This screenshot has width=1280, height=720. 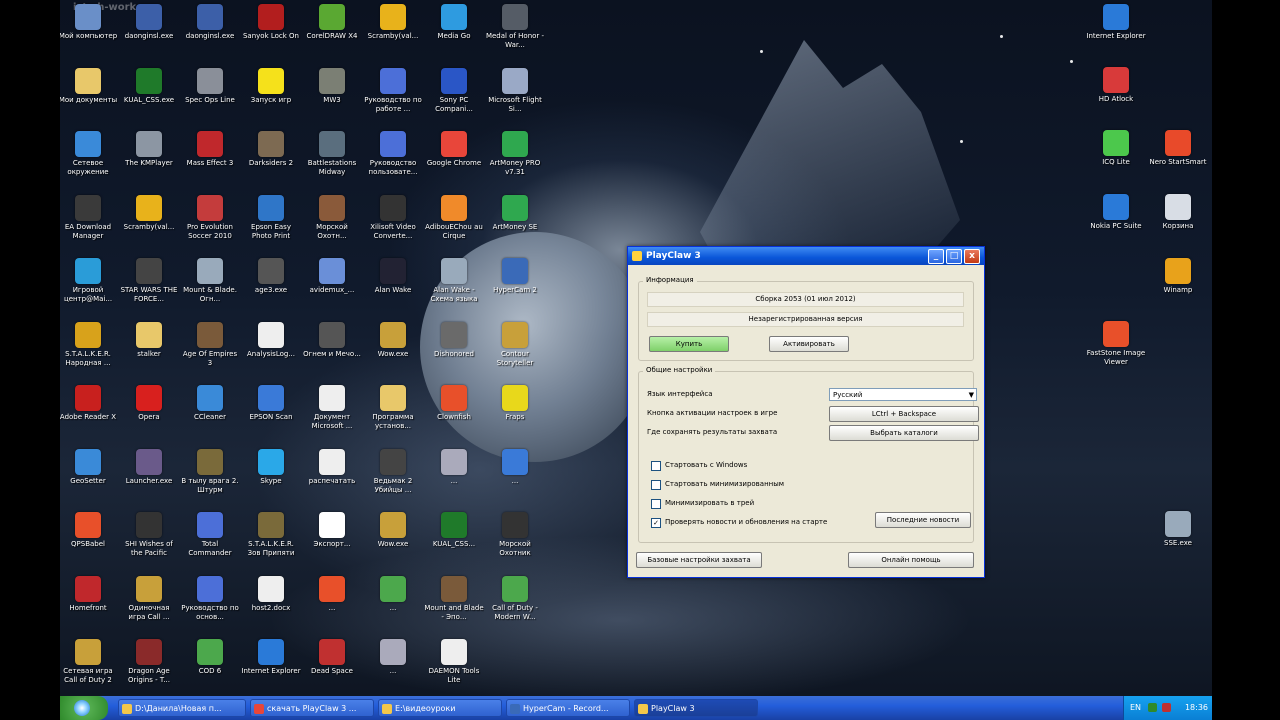 I want to click on desktop-icon: Age Of Empires 3, so click(x=210, y=350).